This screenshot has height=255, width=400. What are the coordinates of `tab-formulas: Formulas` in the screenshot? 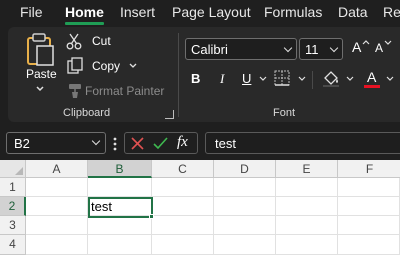 It's located at (293, 12).